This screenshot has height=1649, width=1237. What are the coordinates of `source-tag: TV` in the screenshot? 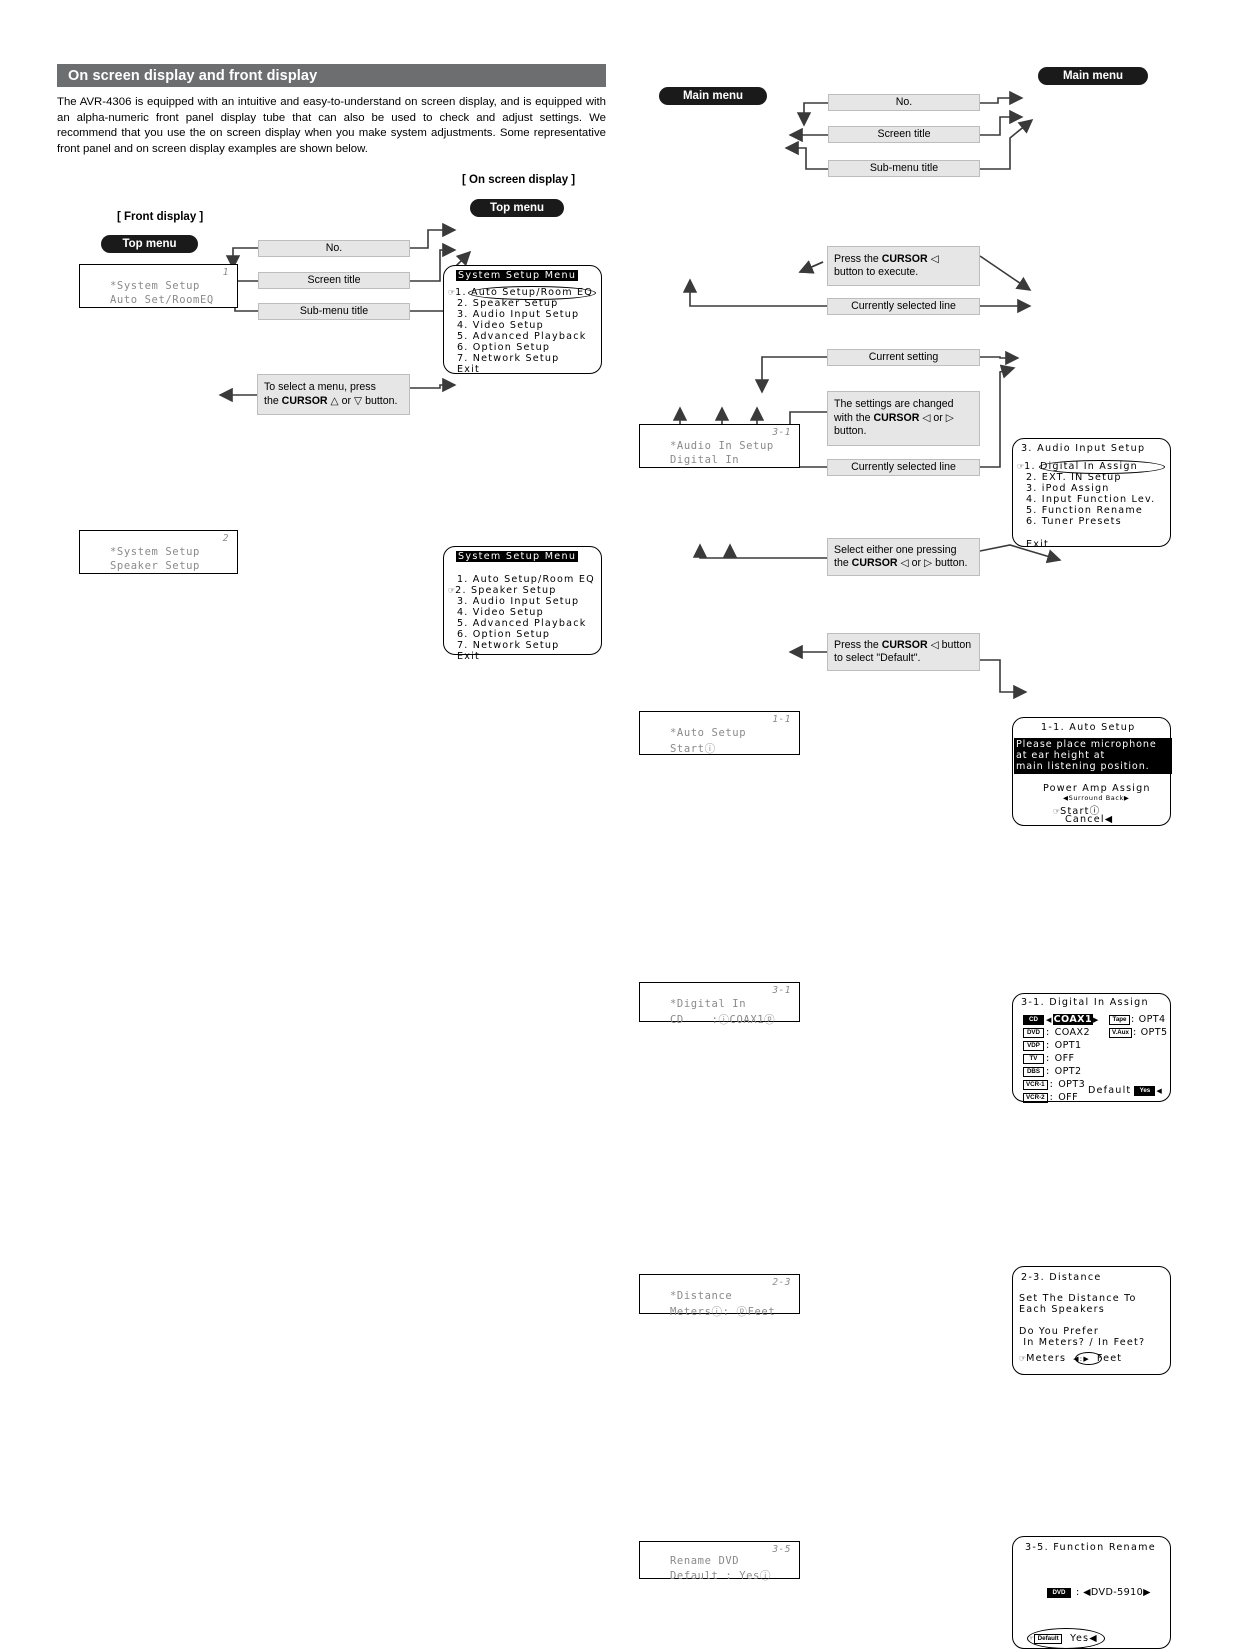 It's located at (1033, 1058).